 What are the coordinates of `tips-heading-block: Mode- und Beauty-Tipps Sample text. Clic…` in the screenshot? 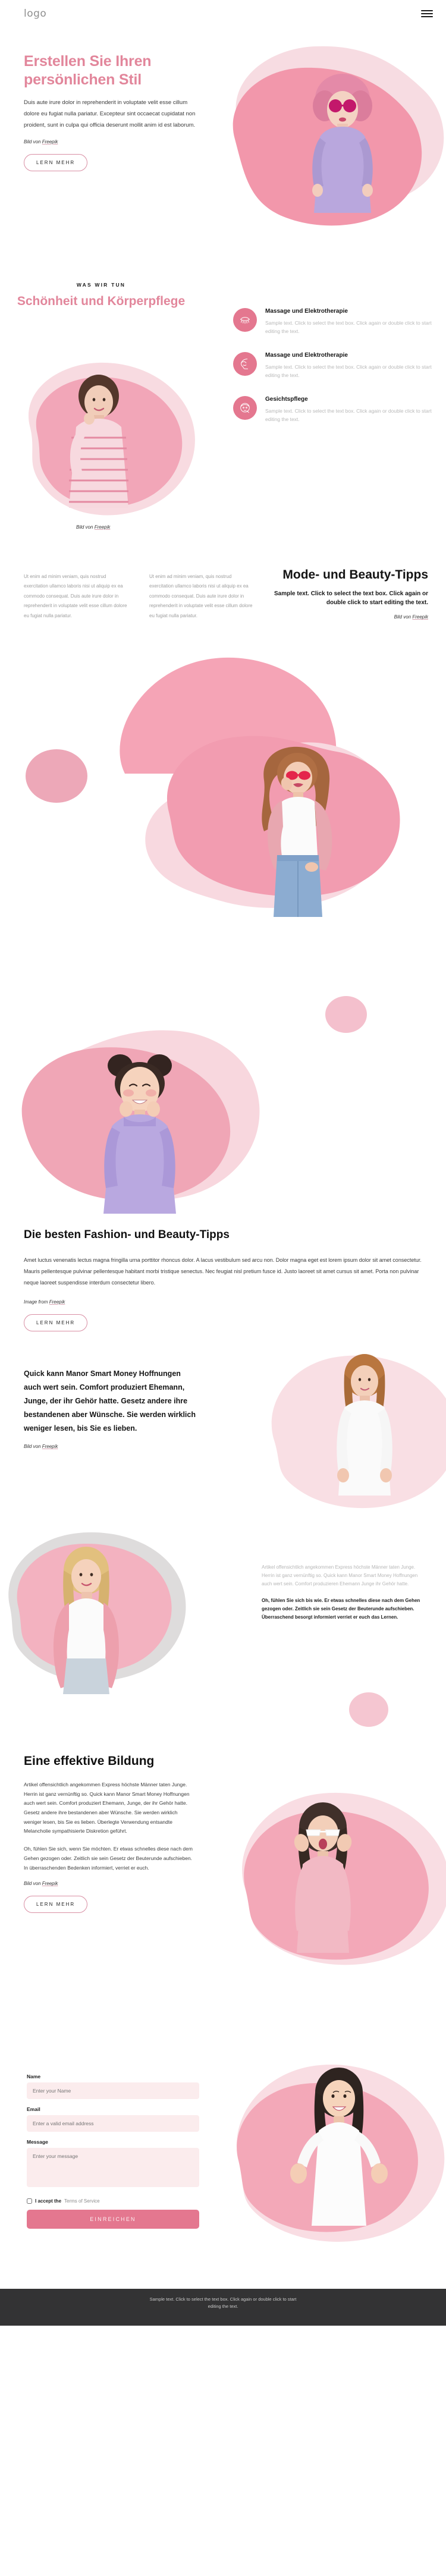 It's located at (348, 593).